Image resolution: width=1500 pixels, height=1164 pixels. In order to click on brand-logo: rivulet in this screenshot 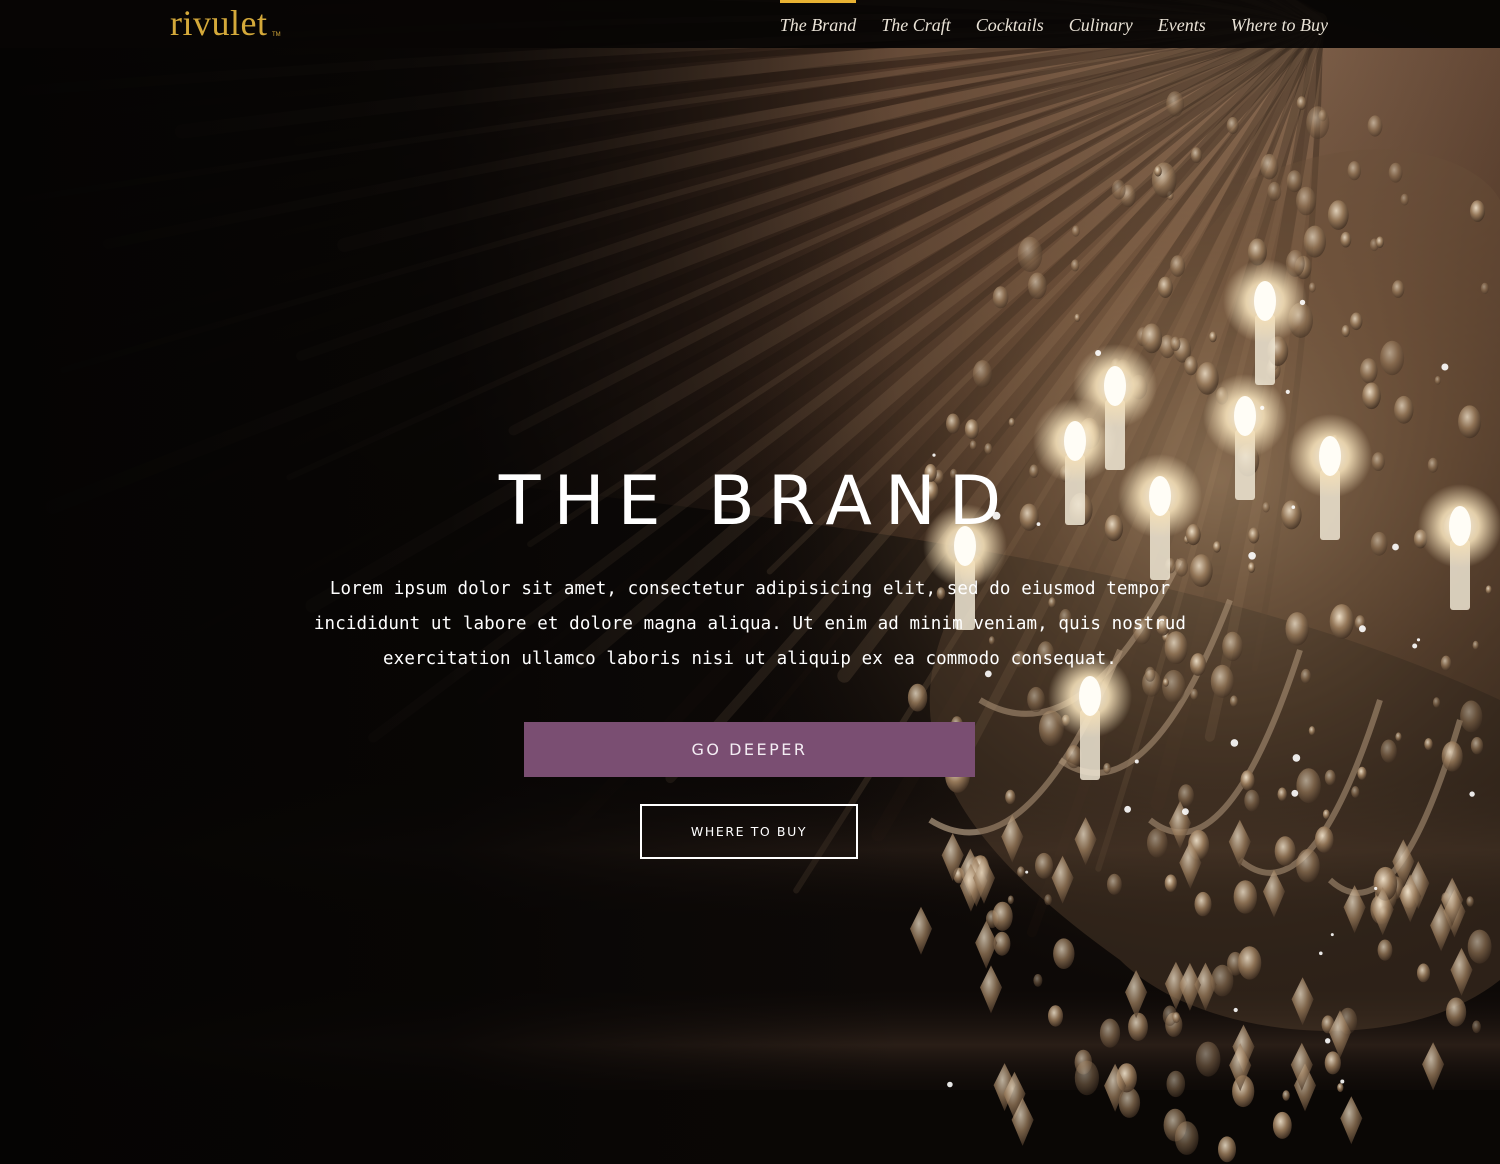, I will do `click(218, 23)`.